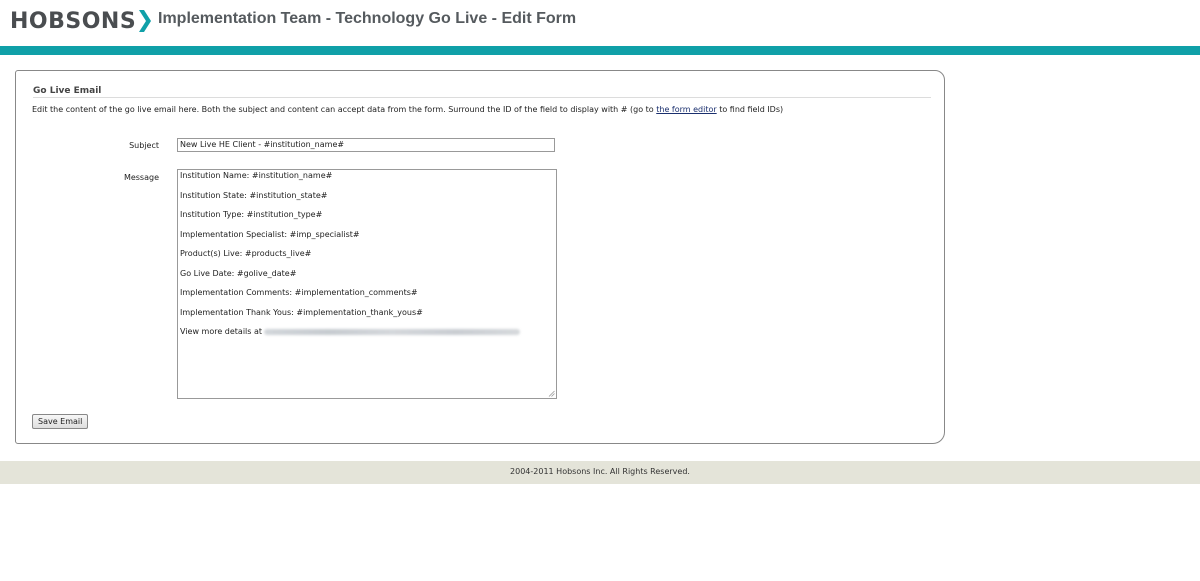 The image size is (1200, 581). Describe the element at coordinates (600, 50) in the screenshot. I see `accent-bar` at that location.